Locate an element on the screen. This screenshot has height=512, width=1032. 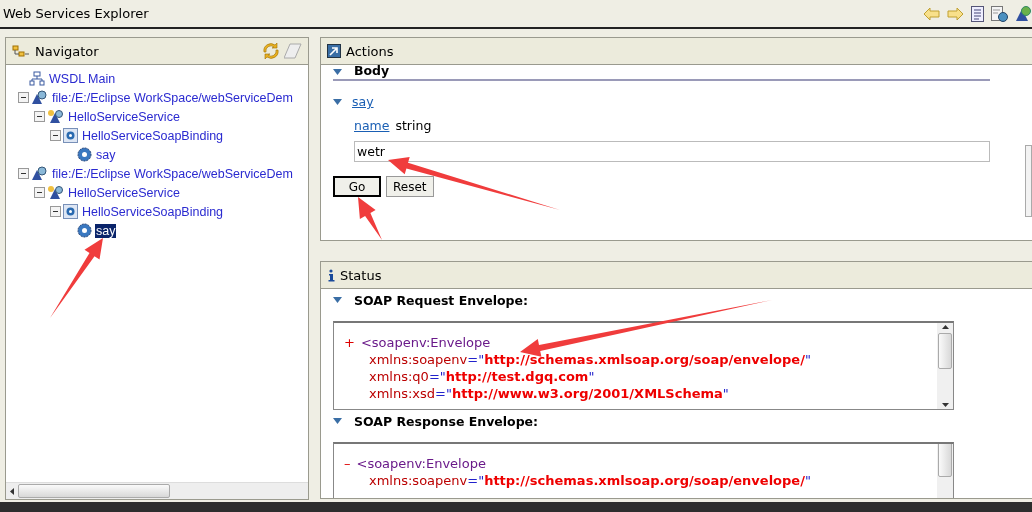
operation-link: say is located at coordinates (363, 101).